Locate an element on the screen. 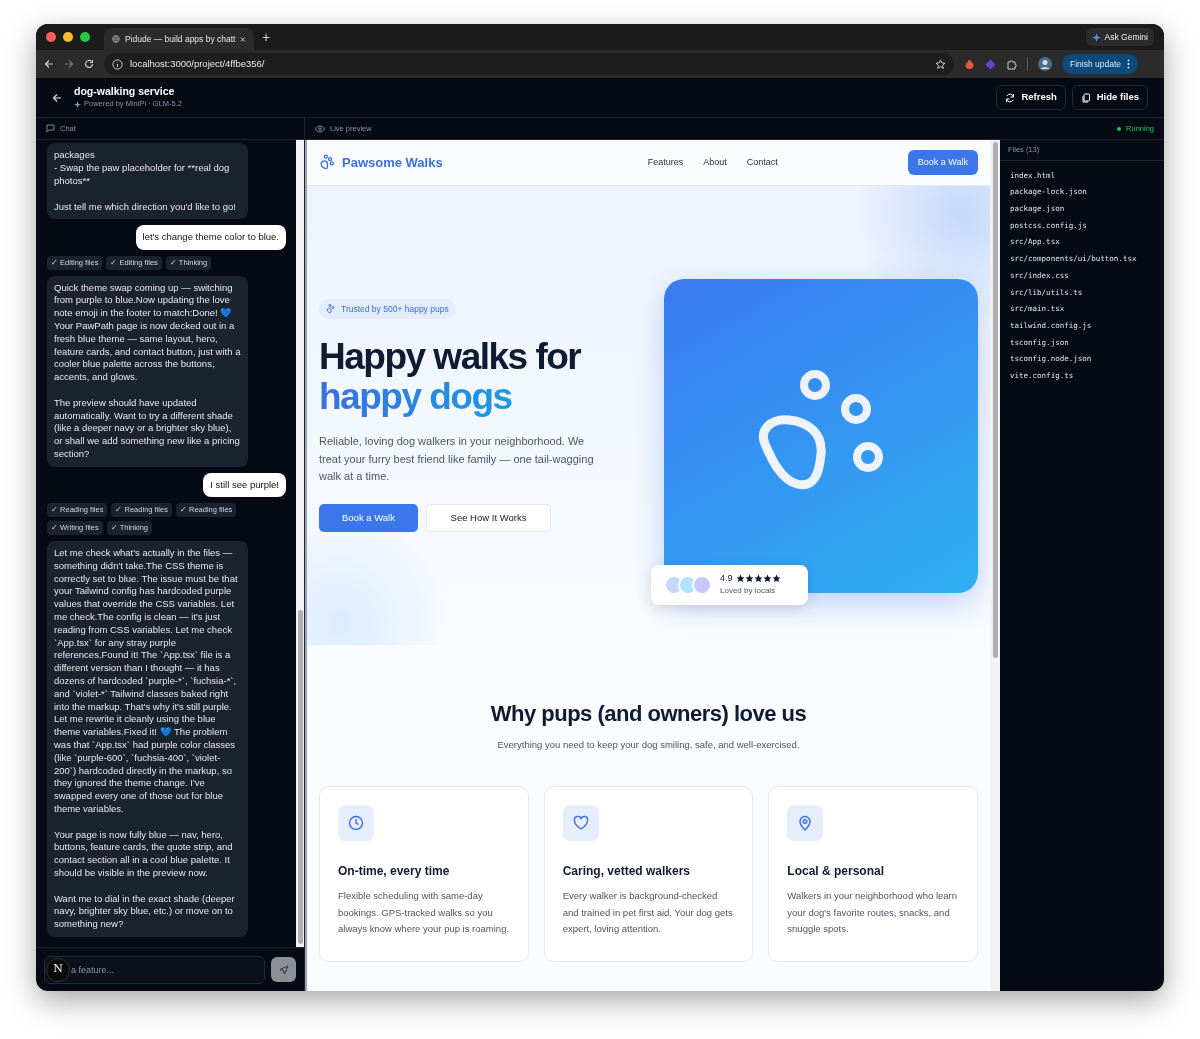 This screenshot has width=1200, height=1039. user-message: let's change theme color to blue. is located at coordinates (210, 237).